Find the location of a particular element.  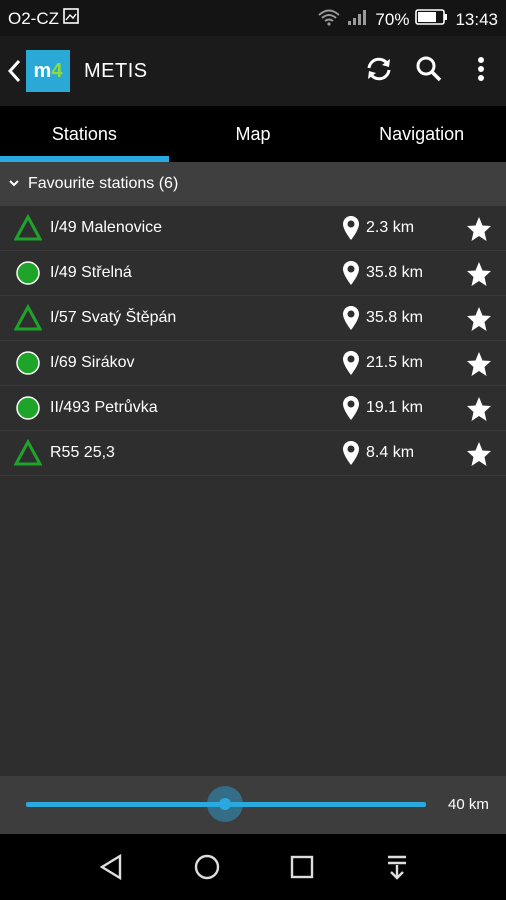

station-name: II/493 Petrůvka is located at coordinates (104, 407).